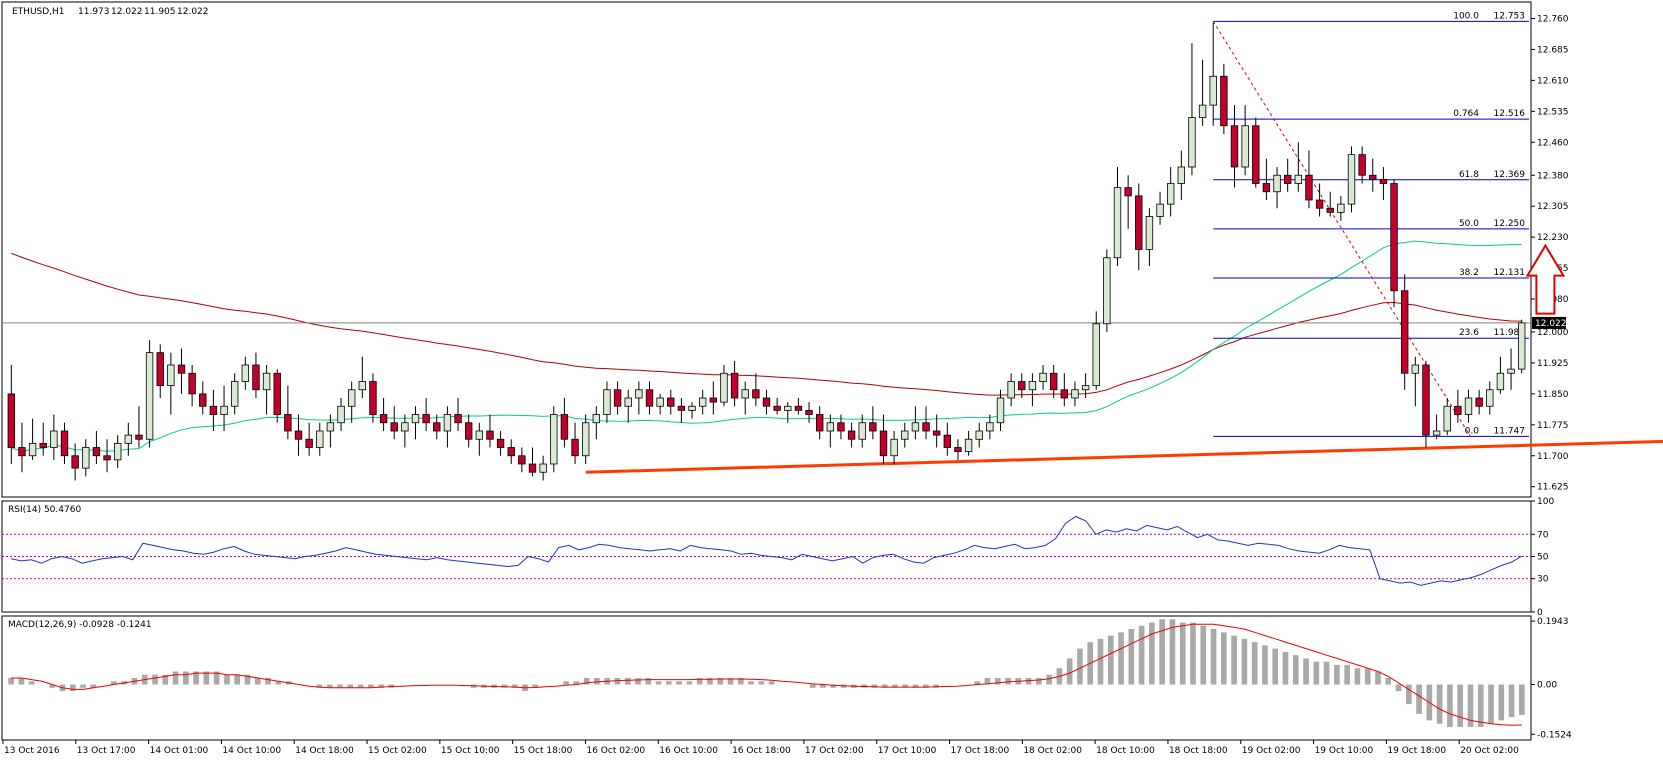 The width and height of the screenshot is (1663, 768). I want to click on fib-ratio-label: 100.0, so click(1466, 16).